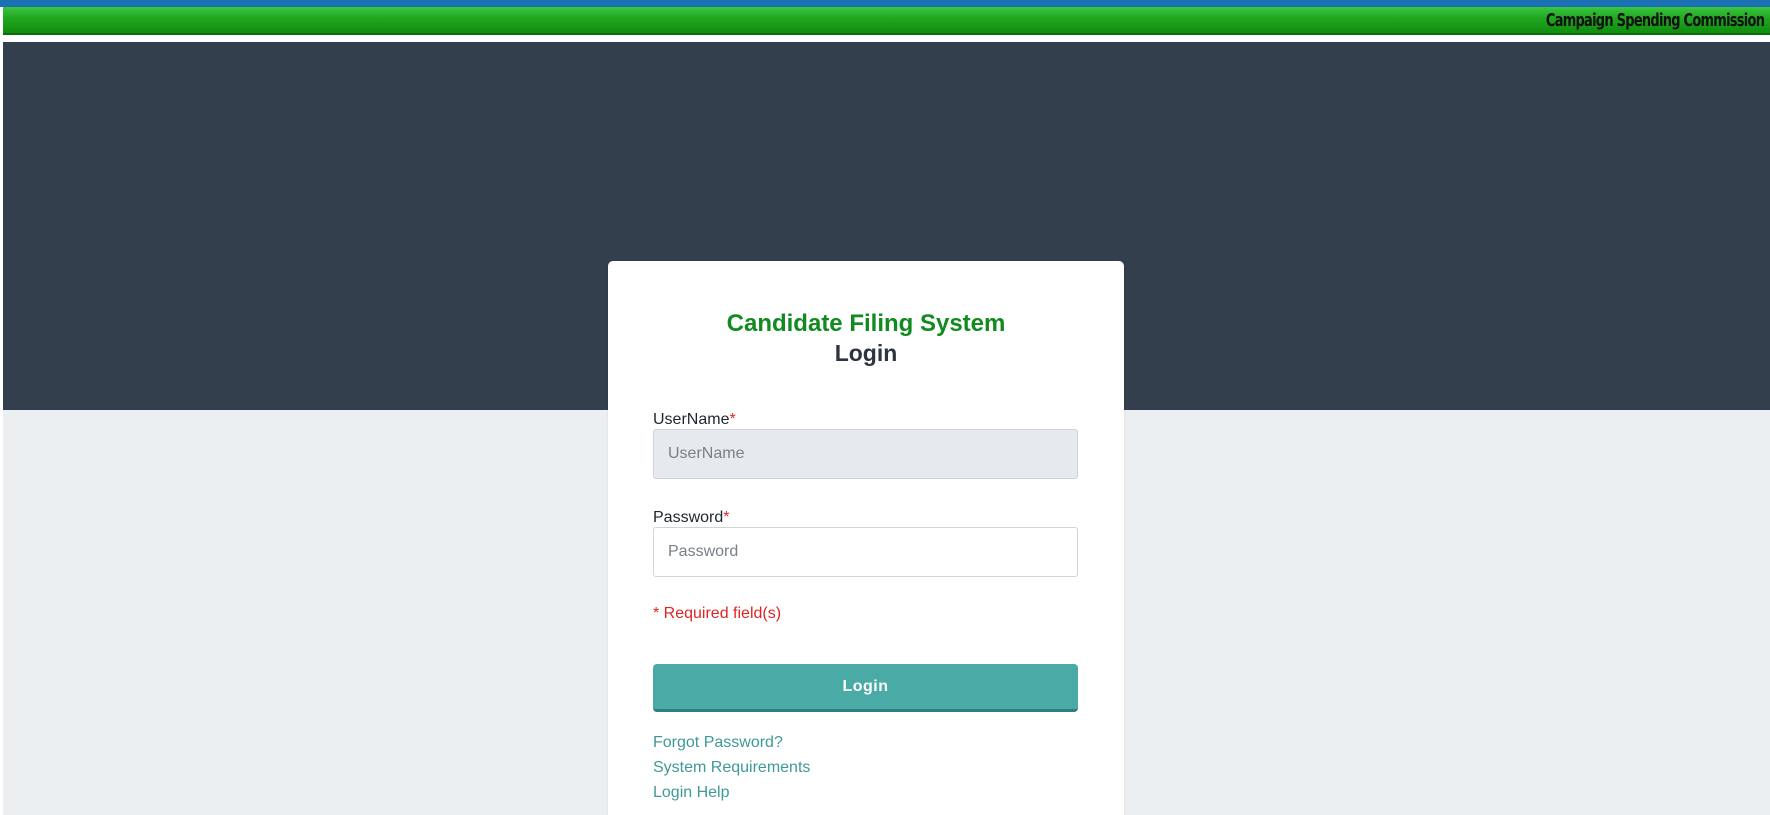 Image resolution: width=1770 pixels, height=815 pixels. I want to click on username-label: UserName*, so click(694, 420).